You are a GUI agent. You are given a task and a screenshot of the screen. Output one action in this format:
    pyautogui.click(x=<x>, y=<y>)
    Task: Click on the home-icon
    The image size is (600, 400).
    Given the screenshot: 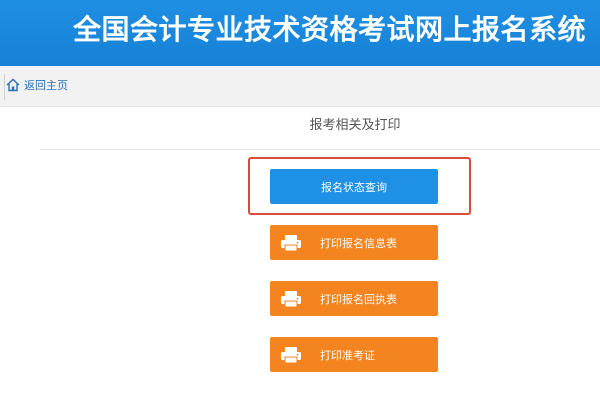 What is the action you would take?
    pyautogui.click(x=13, y=85)
    